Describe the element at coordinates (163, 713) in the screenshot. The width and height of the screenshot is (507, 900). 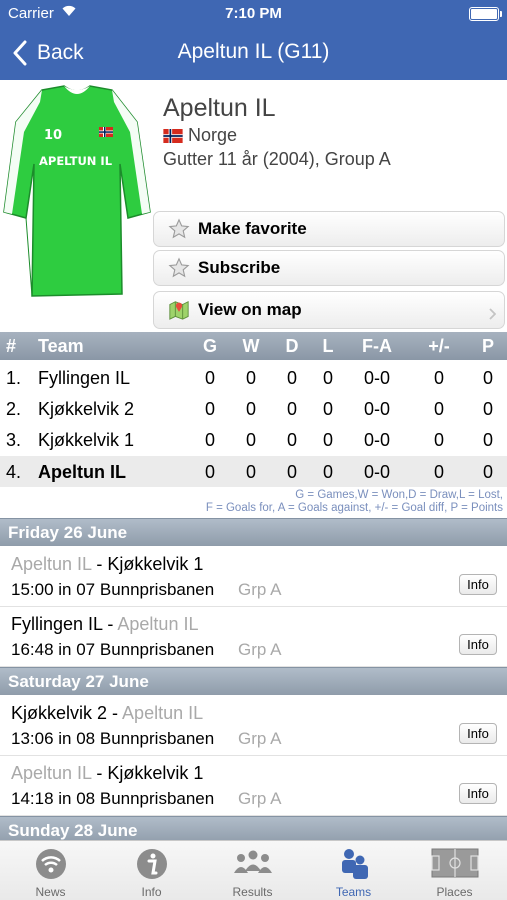
I see `away-team: Apeltun IL` at that location.